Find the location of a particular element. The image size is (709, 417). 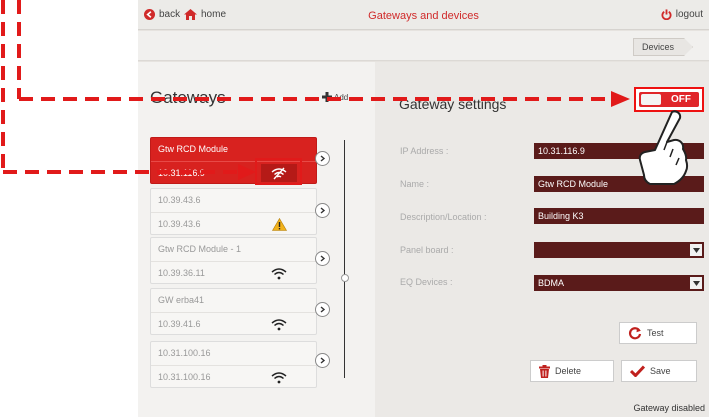

gateway-name: 10.31.100.16 is located at coordinates (184, 353).